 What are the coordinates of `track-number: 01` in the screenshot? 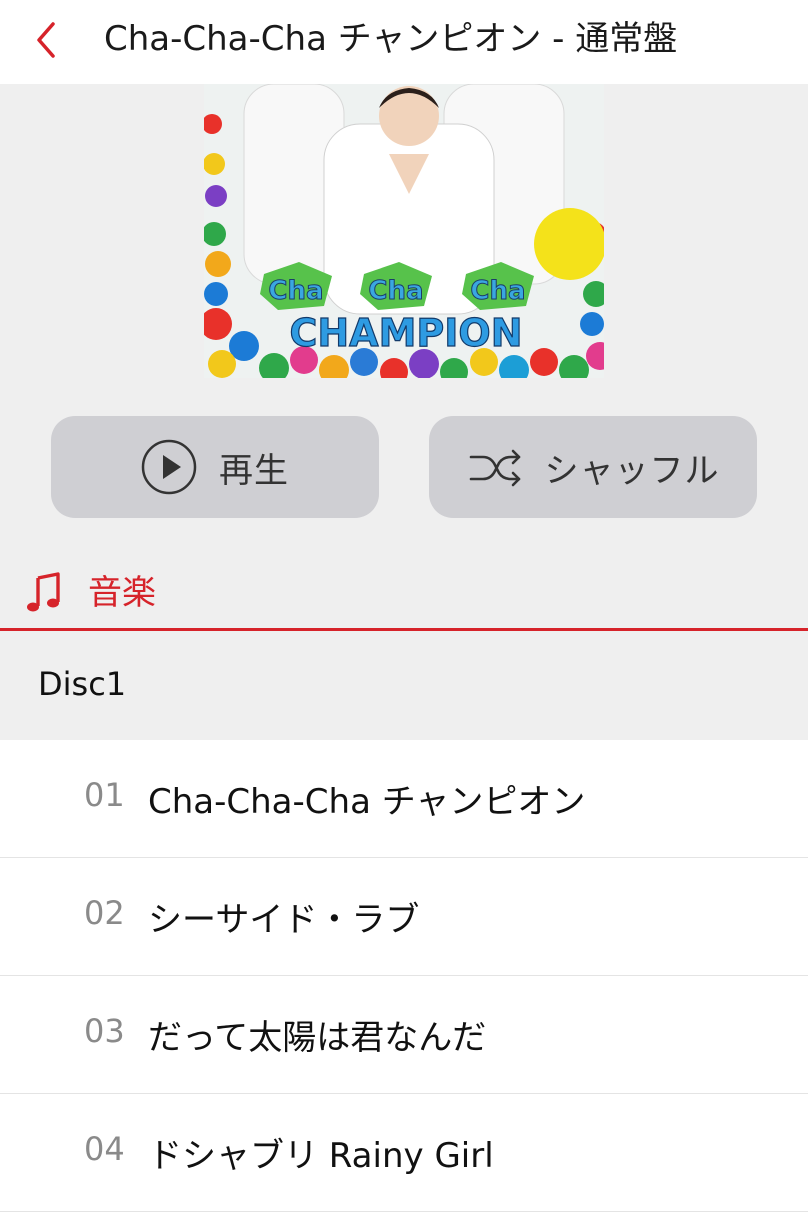 It's located at (104, 795).